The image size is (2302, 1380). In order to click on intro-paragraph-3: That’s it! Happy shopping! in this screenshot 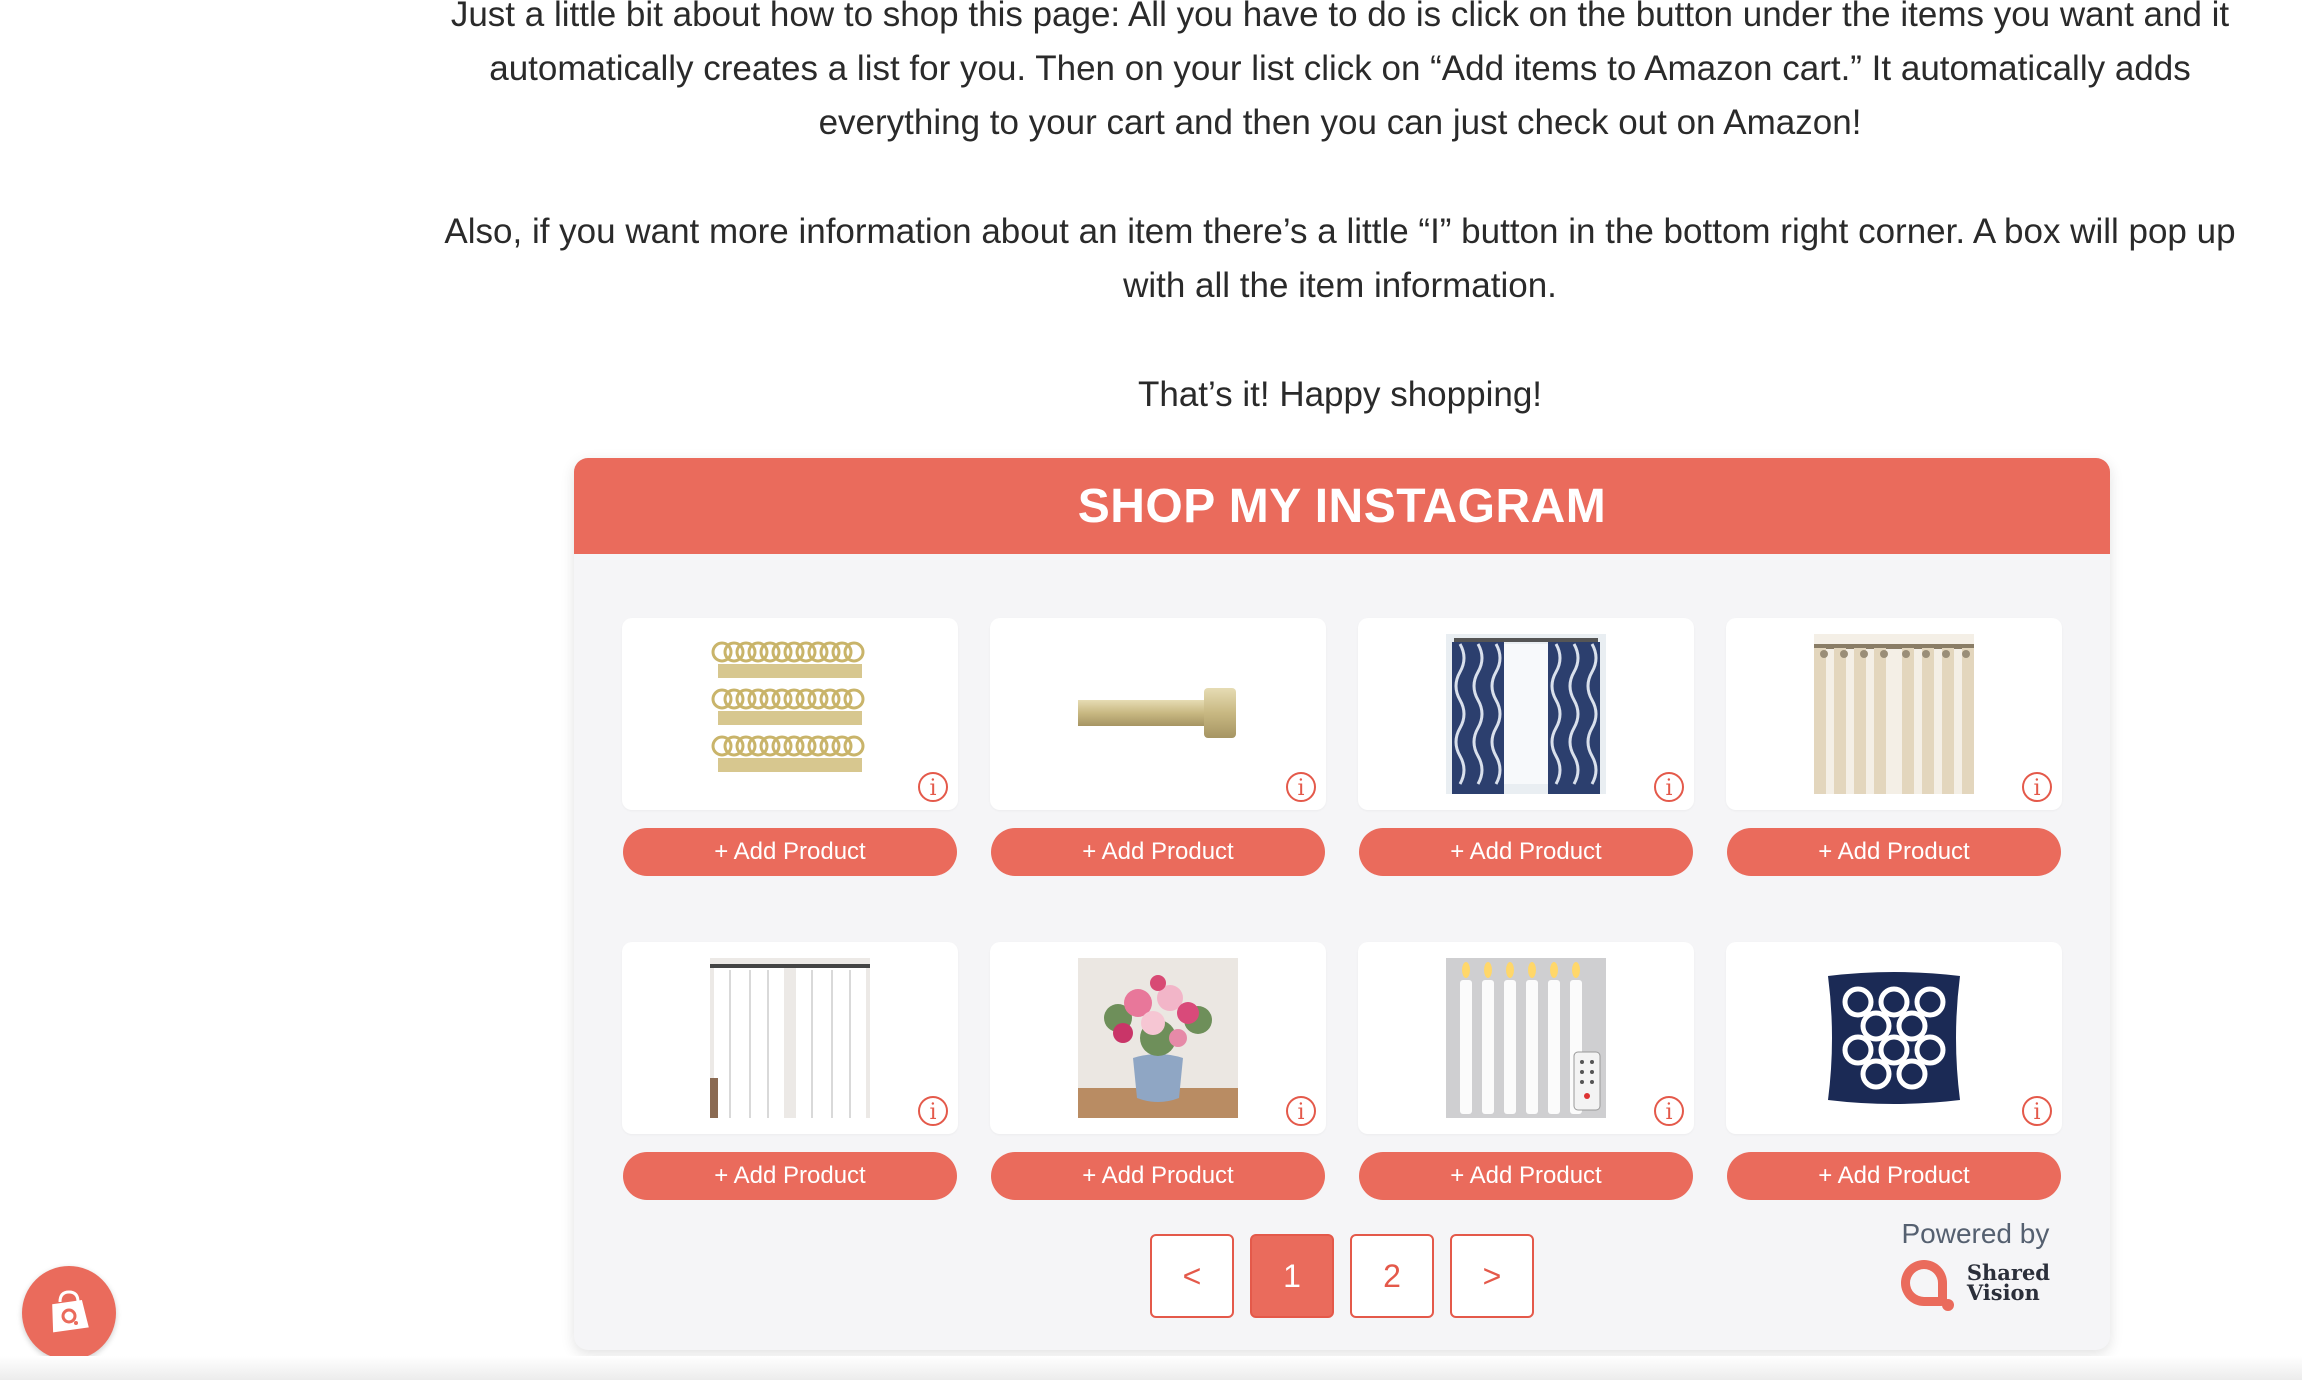, I will do `click(1340, 394)`.